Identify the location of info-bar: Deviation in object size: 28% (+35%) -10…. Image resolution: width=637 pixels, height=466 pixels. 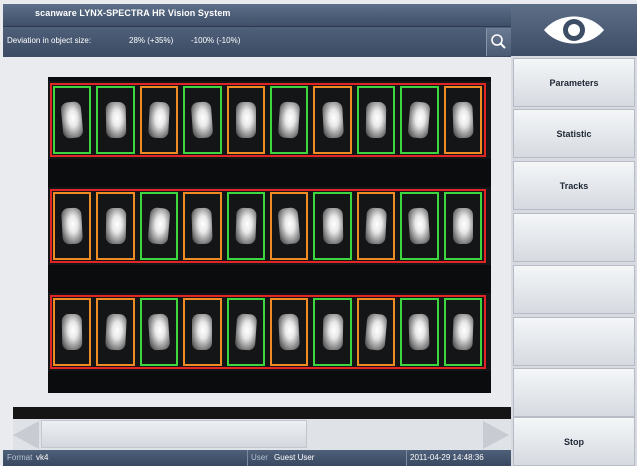
(257, 42).